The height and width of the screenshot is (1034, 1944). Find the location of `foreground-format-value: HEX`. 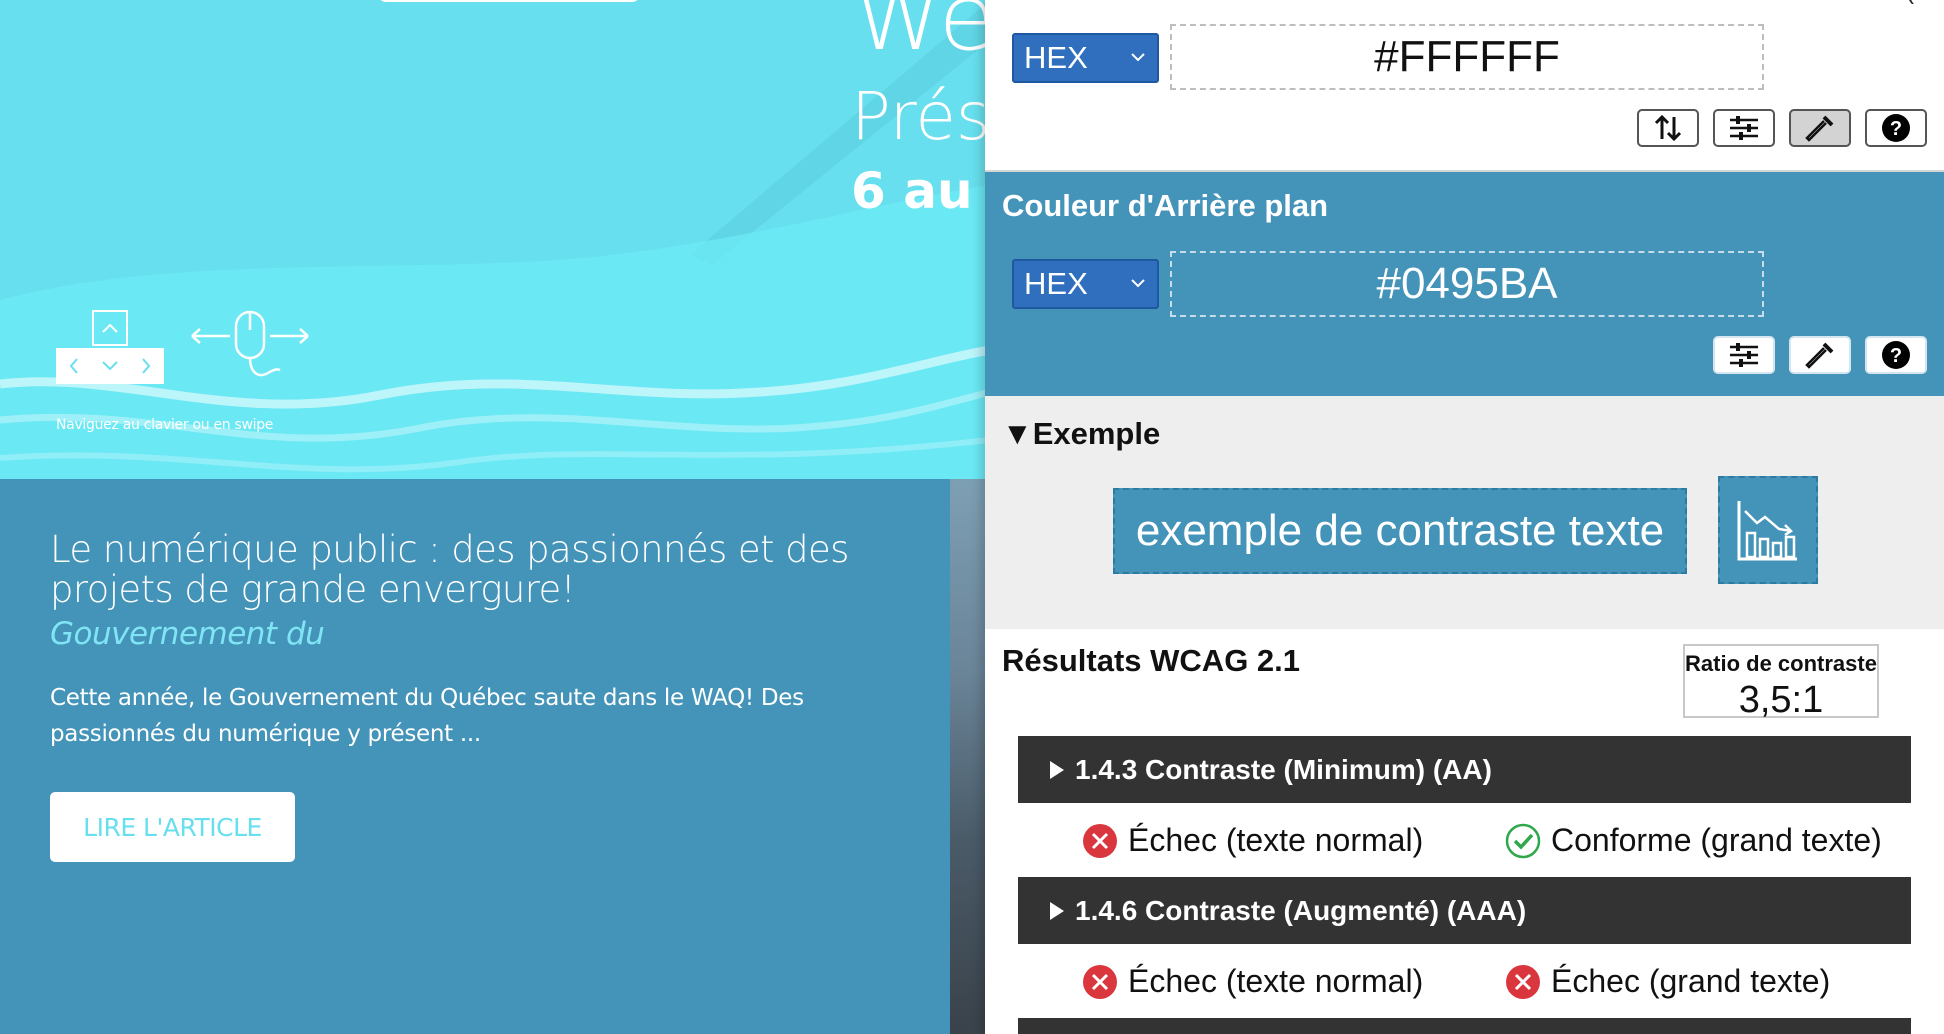

foreground-format-value: HEX is located at coordinates (1056, 57).